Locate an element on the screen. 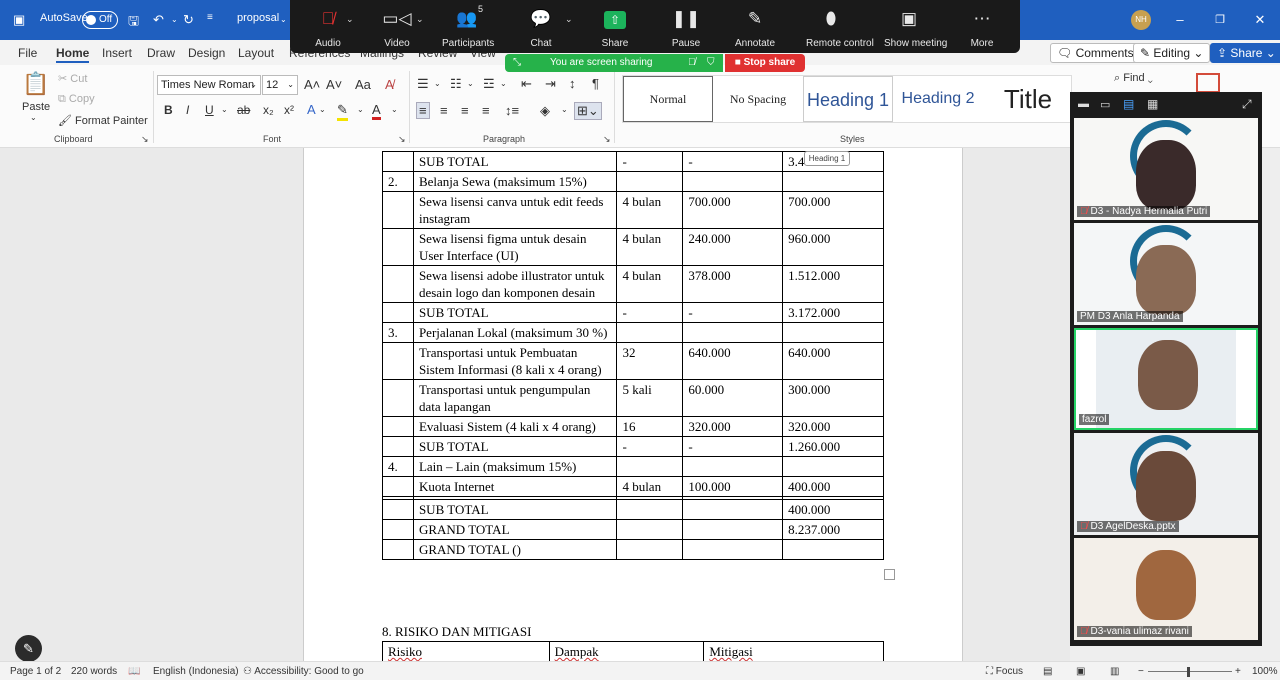  align-center-icon: ≡ is located at coordinates (444, 110).